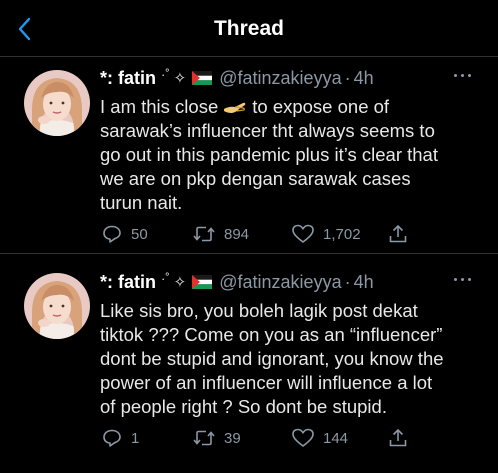 The width and height of the screenshot is (498, 473). I want to click on page-title: Thread, so click(248, 28).